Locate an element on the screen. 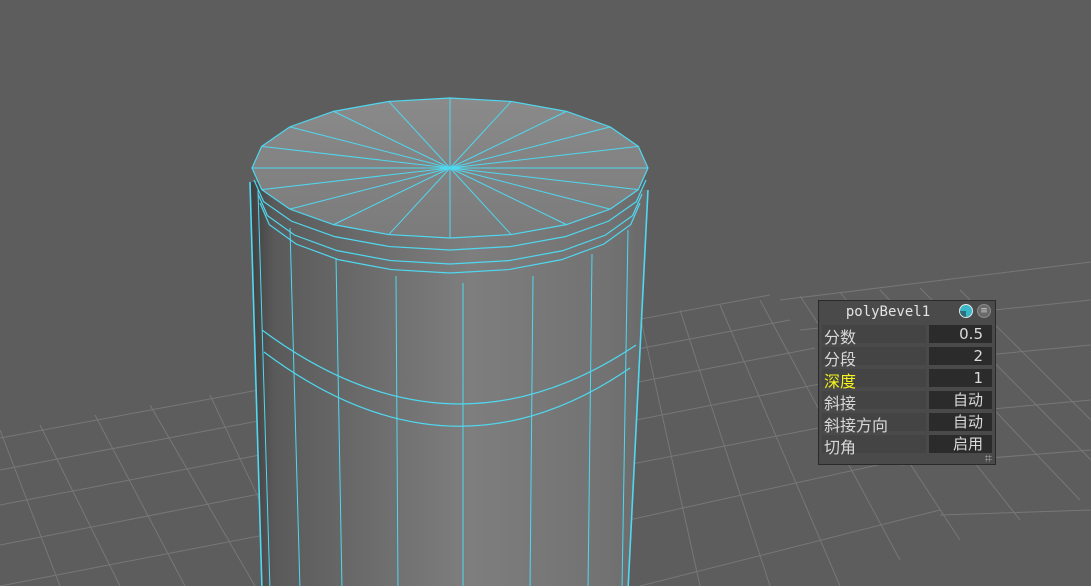 The height and width of the screenshot is (586, 1091). hud-title-bar: polyBevel1 ≡ is located at coordinates (907, 312).